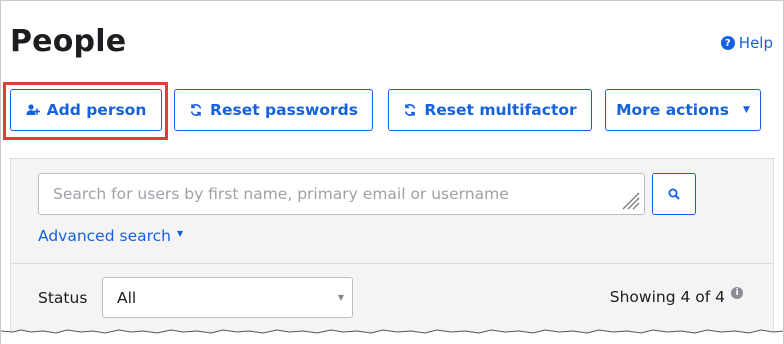  Describe the element at coordinates (392, 336) in the screenshot. I see `torn-edge` at that location.